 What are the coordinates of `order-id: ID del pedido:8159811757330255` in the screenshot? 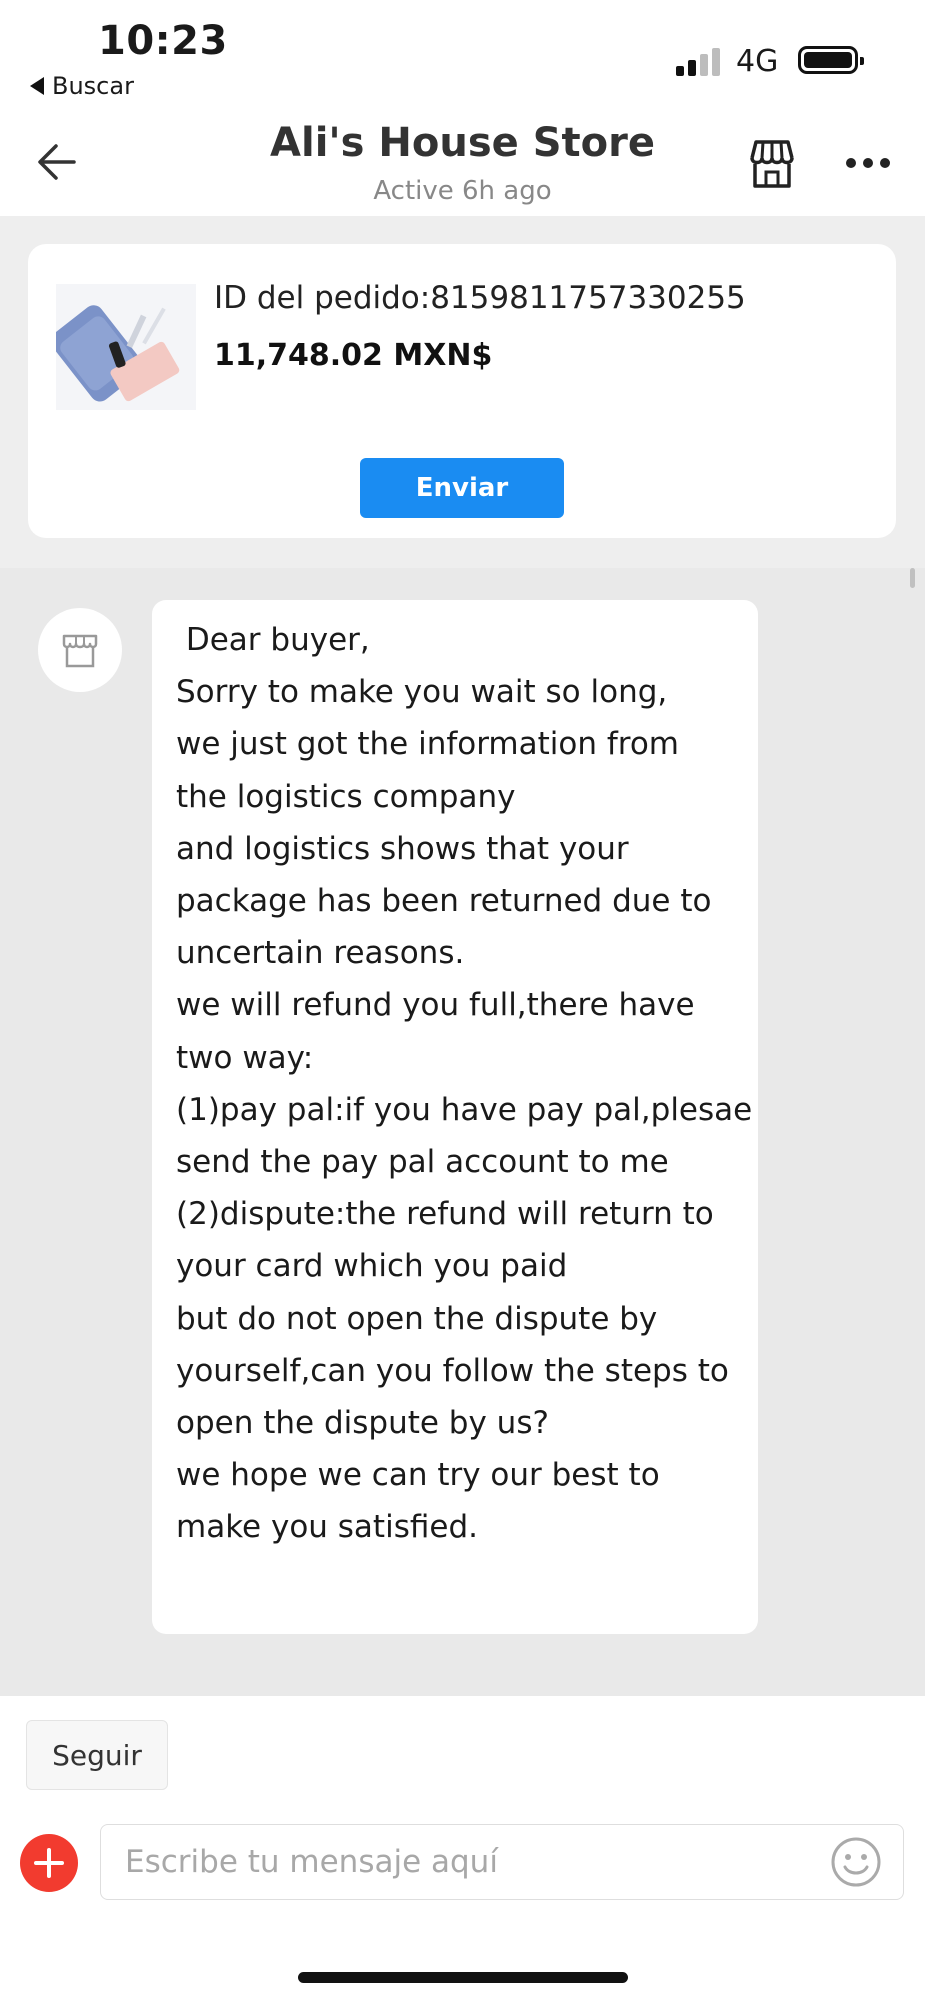 It's located at (480, 298).